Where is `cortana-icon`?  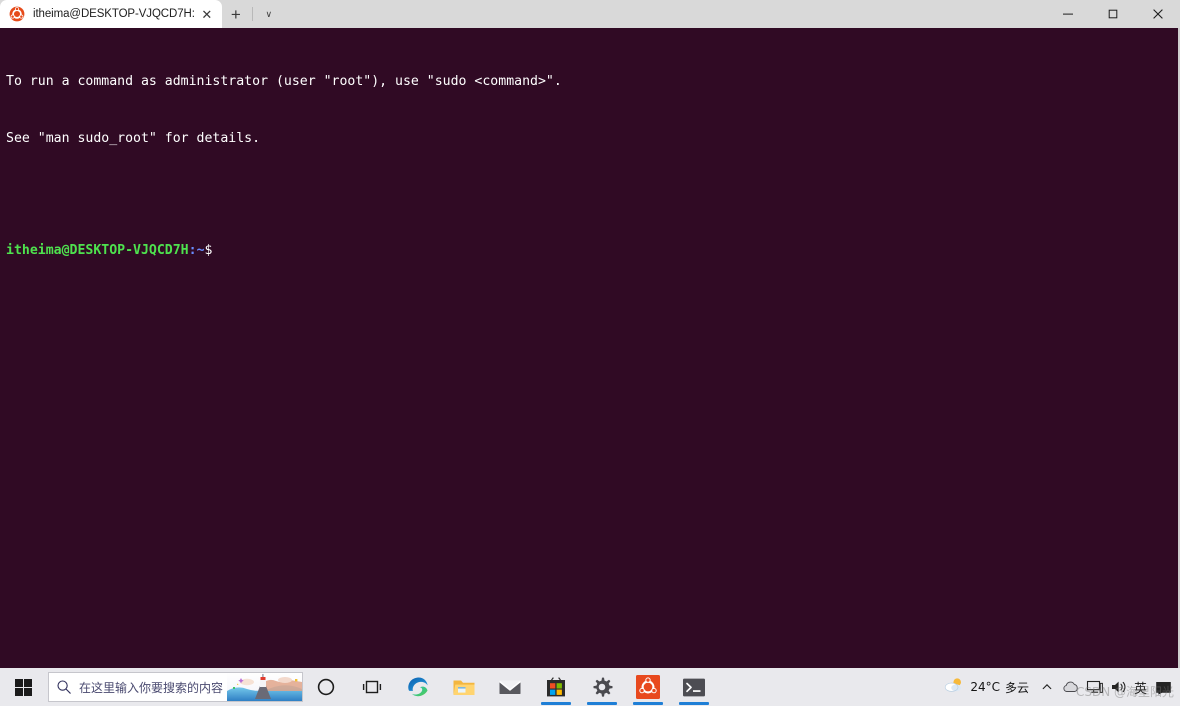 cortana-icon is located at coordinates (326, 687).